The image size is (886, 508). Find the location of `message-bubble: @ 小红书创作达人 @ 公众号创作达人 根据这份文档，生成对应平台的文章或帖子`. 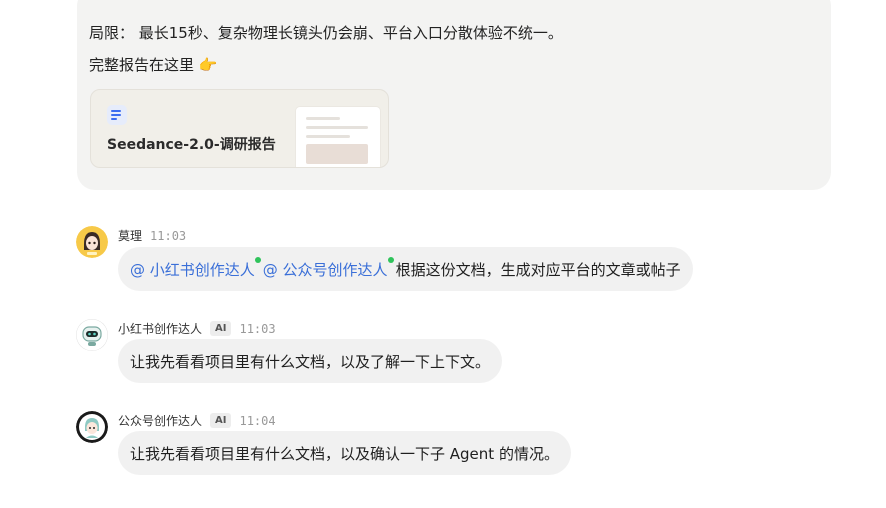

message-bubble: @ 小红书创作达人 @ 公众号创作达人 根据这份文档，生成对应平台的文章或帖子 is located at coordinates (405, 269).